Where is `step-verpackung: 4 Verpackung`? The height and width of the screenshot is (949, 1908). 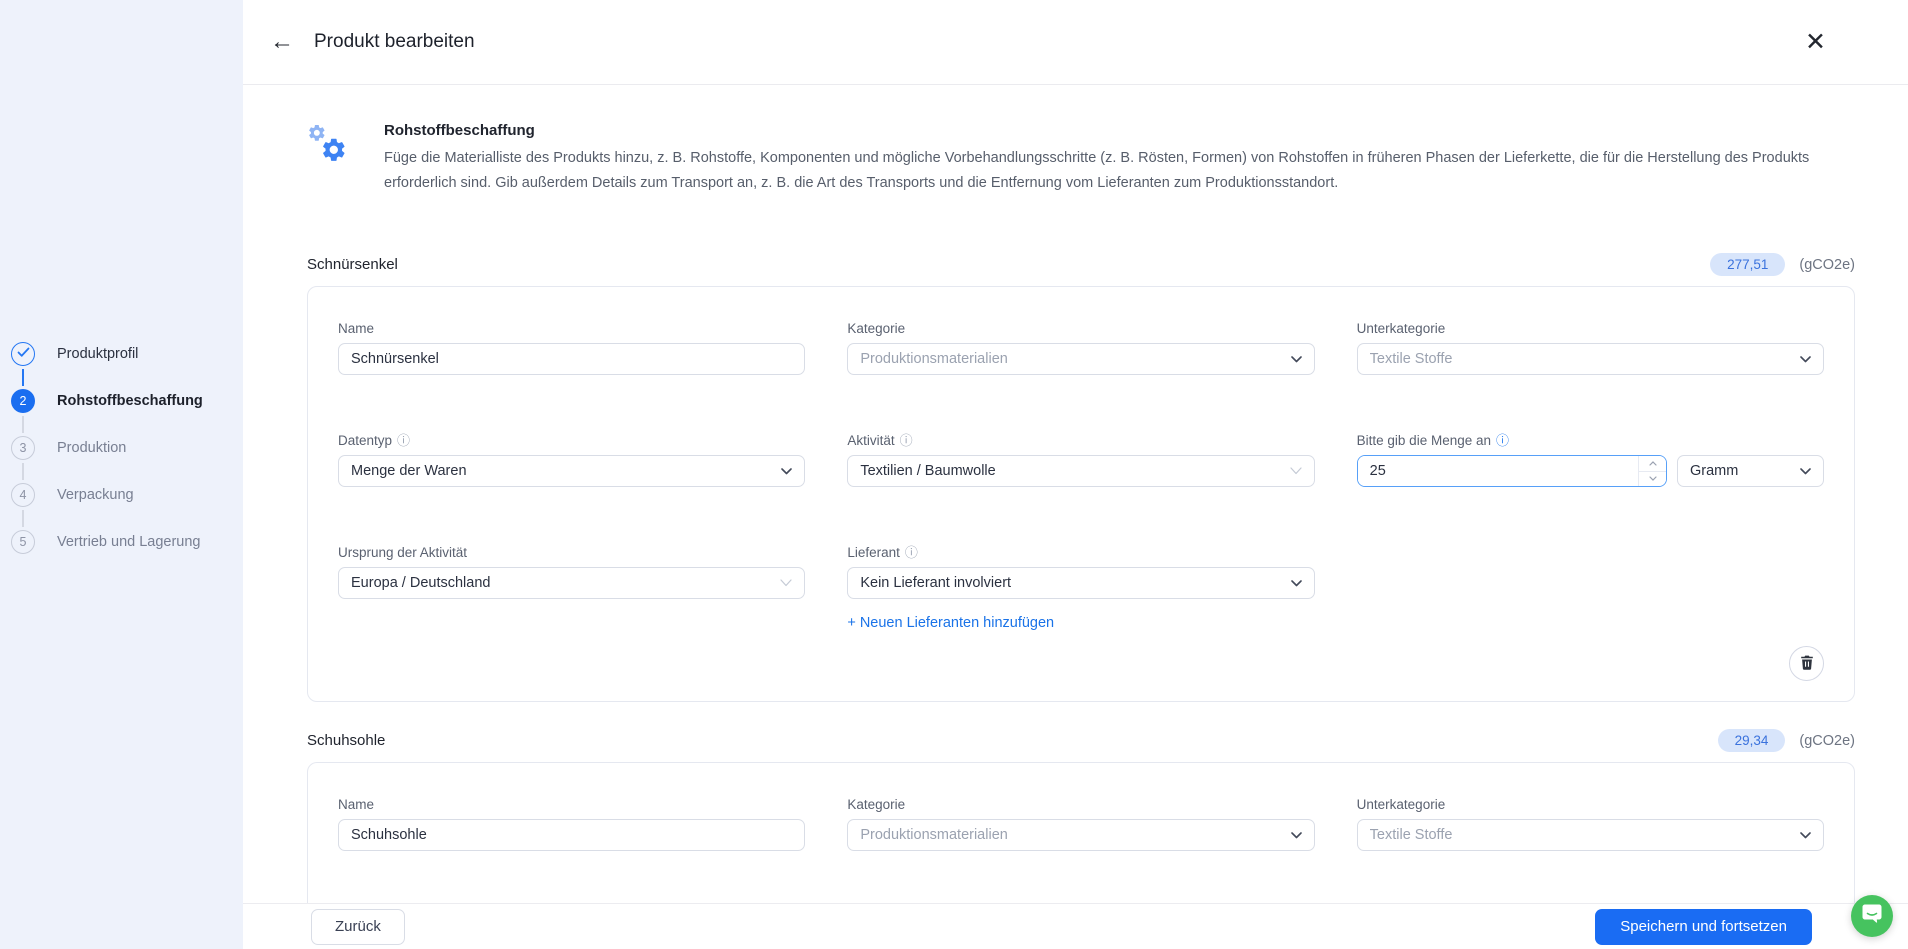
step-verpackung: 4 Verpackung is located at coordinates (107, 495).